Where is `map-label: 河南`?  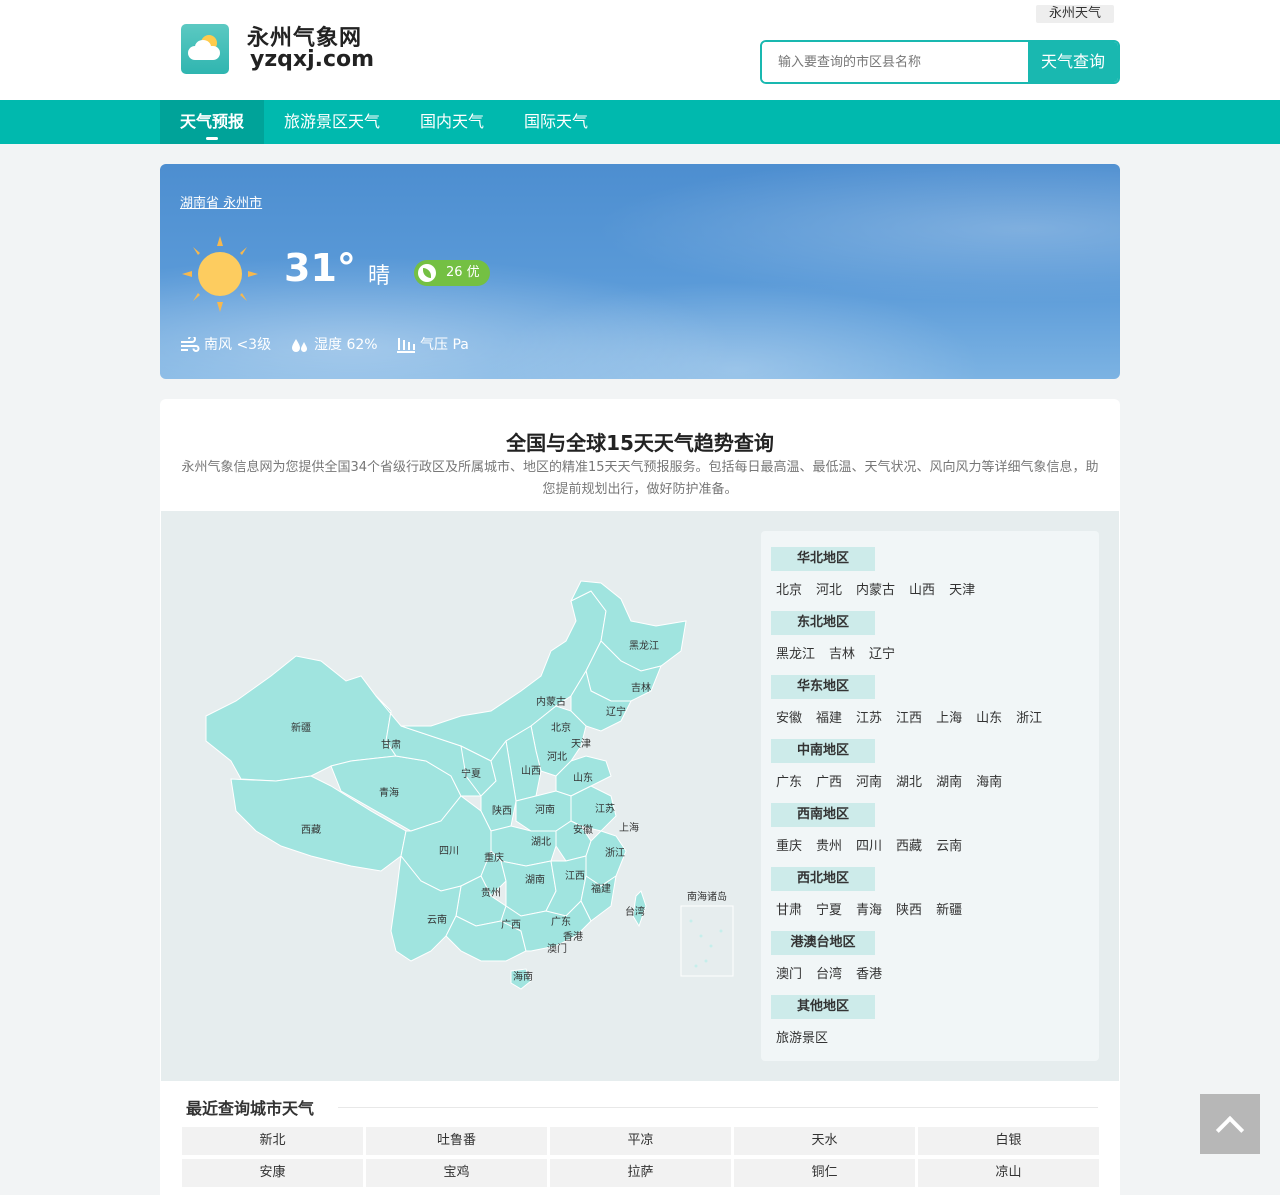
map-label: 河南 is located at coordinates (545, 809).